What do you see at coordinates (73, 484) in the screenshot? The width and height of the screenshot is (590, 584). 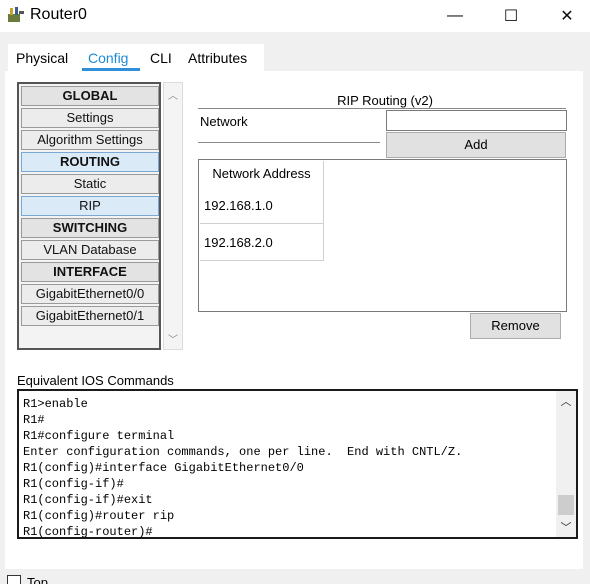 I see `console-line: R1(config-if)#` at bounding box center [73, 484].